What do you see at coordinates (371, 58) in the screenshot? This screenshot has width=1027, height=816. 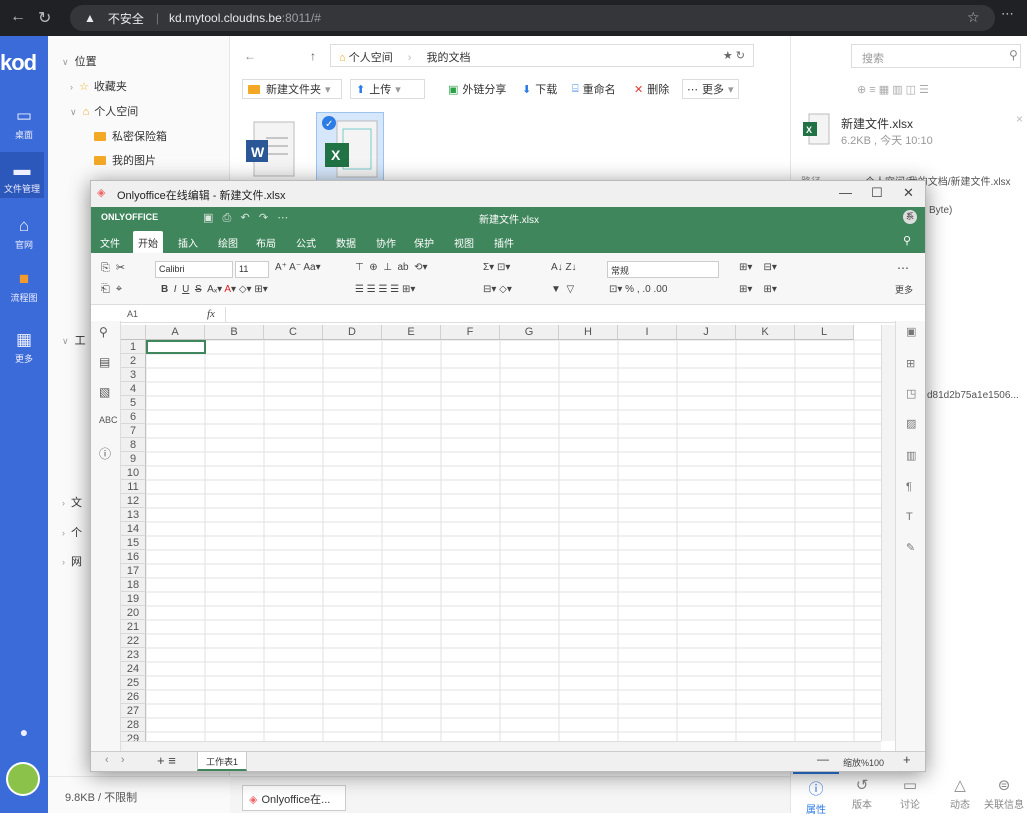 I see `breadcrumb-item: 个人空间` at bounding box center [371, 58].